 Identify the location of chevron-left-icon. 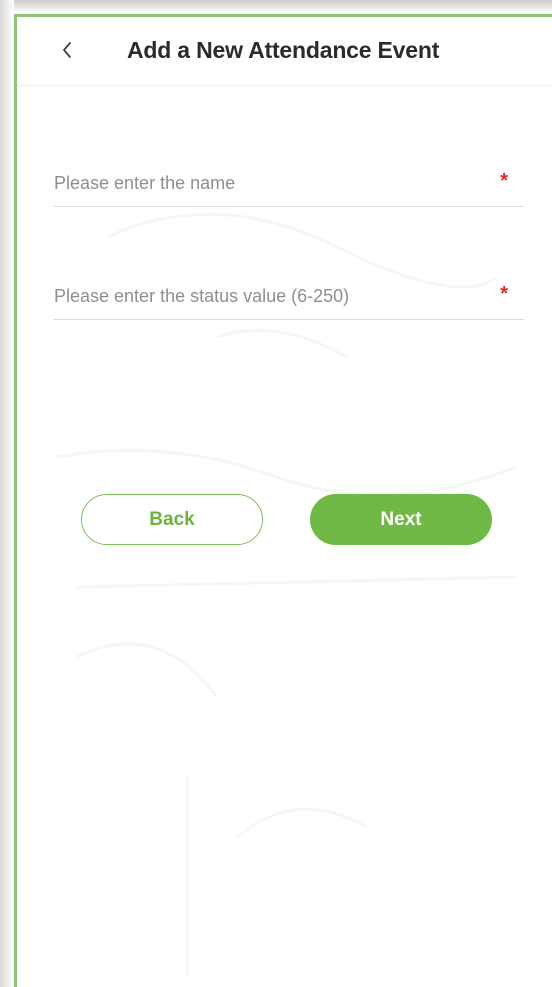
(67, 50).